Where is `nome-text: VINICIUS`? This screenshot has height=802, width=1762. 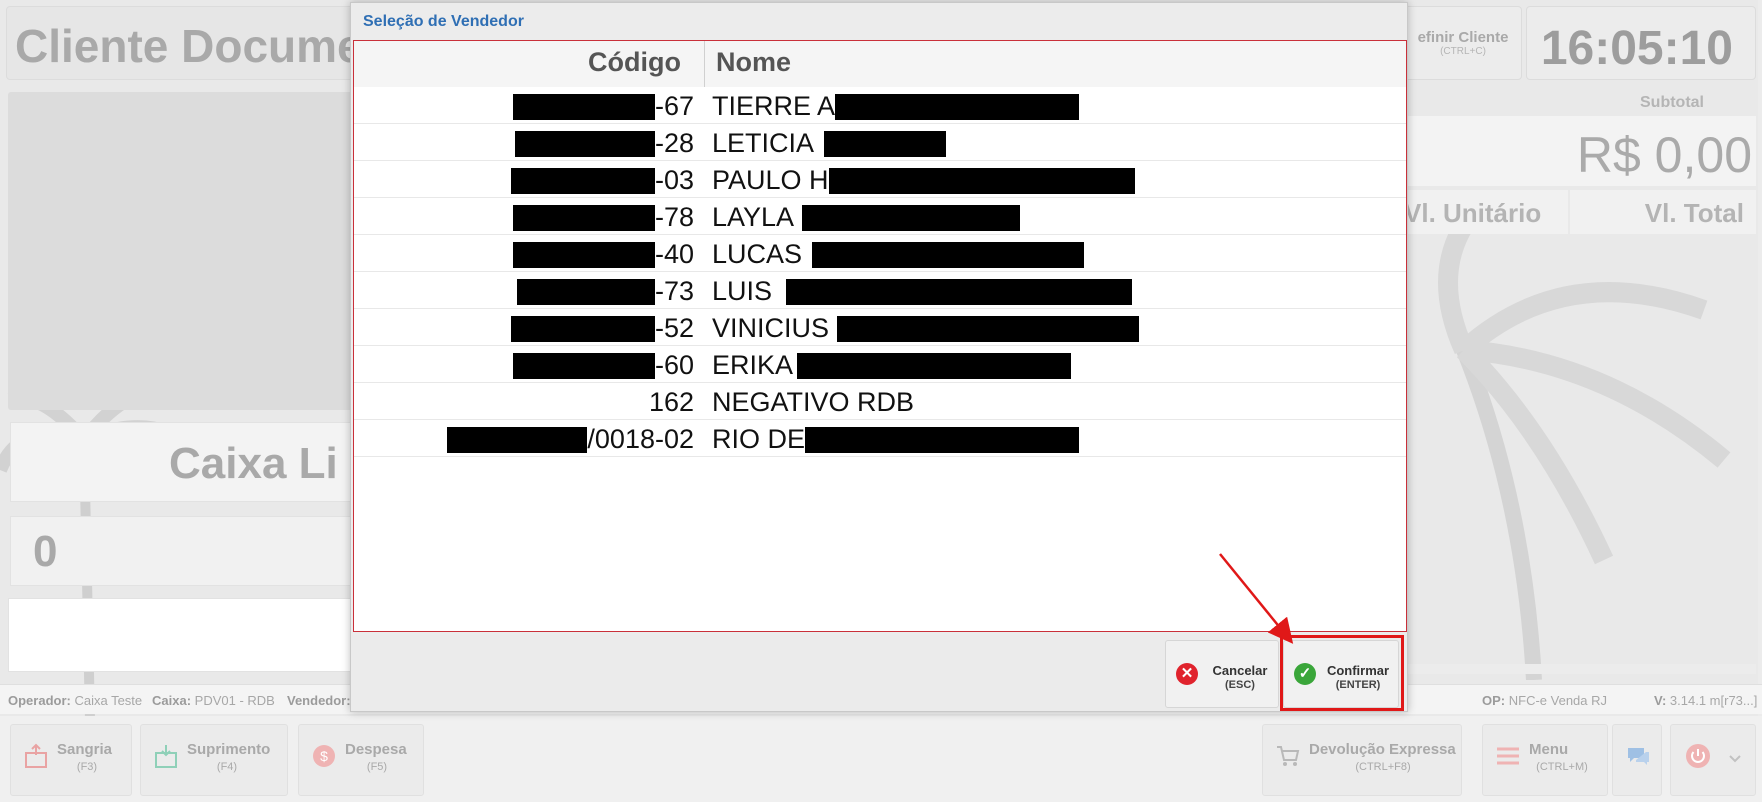 nome-text: VINICIUS is located at coordinates (771, 328).